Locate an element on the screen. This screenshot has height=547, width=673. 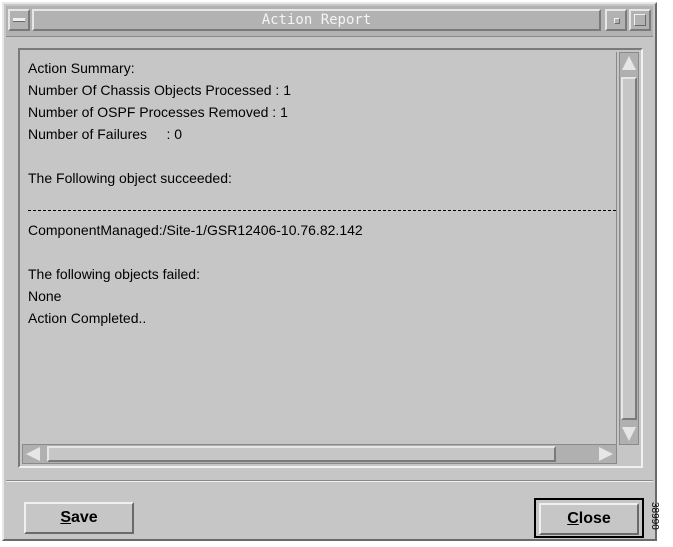
failures-line: Number of Failures : 0 is located at coordinates (105, 134).